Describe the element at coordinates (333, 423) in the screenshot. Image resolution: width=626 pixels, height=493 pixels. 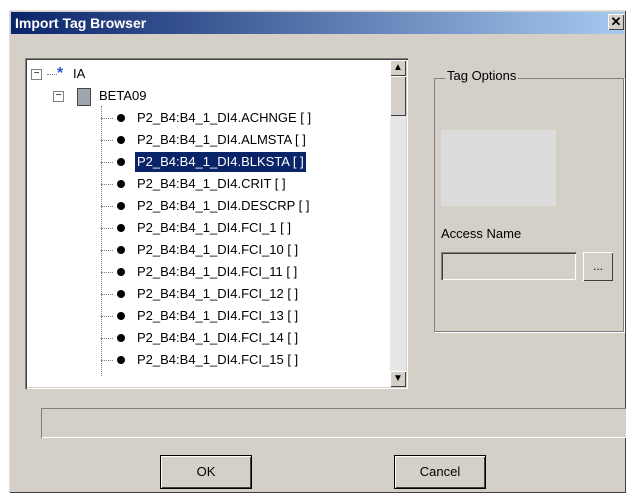
I see `status-bar` at that location.